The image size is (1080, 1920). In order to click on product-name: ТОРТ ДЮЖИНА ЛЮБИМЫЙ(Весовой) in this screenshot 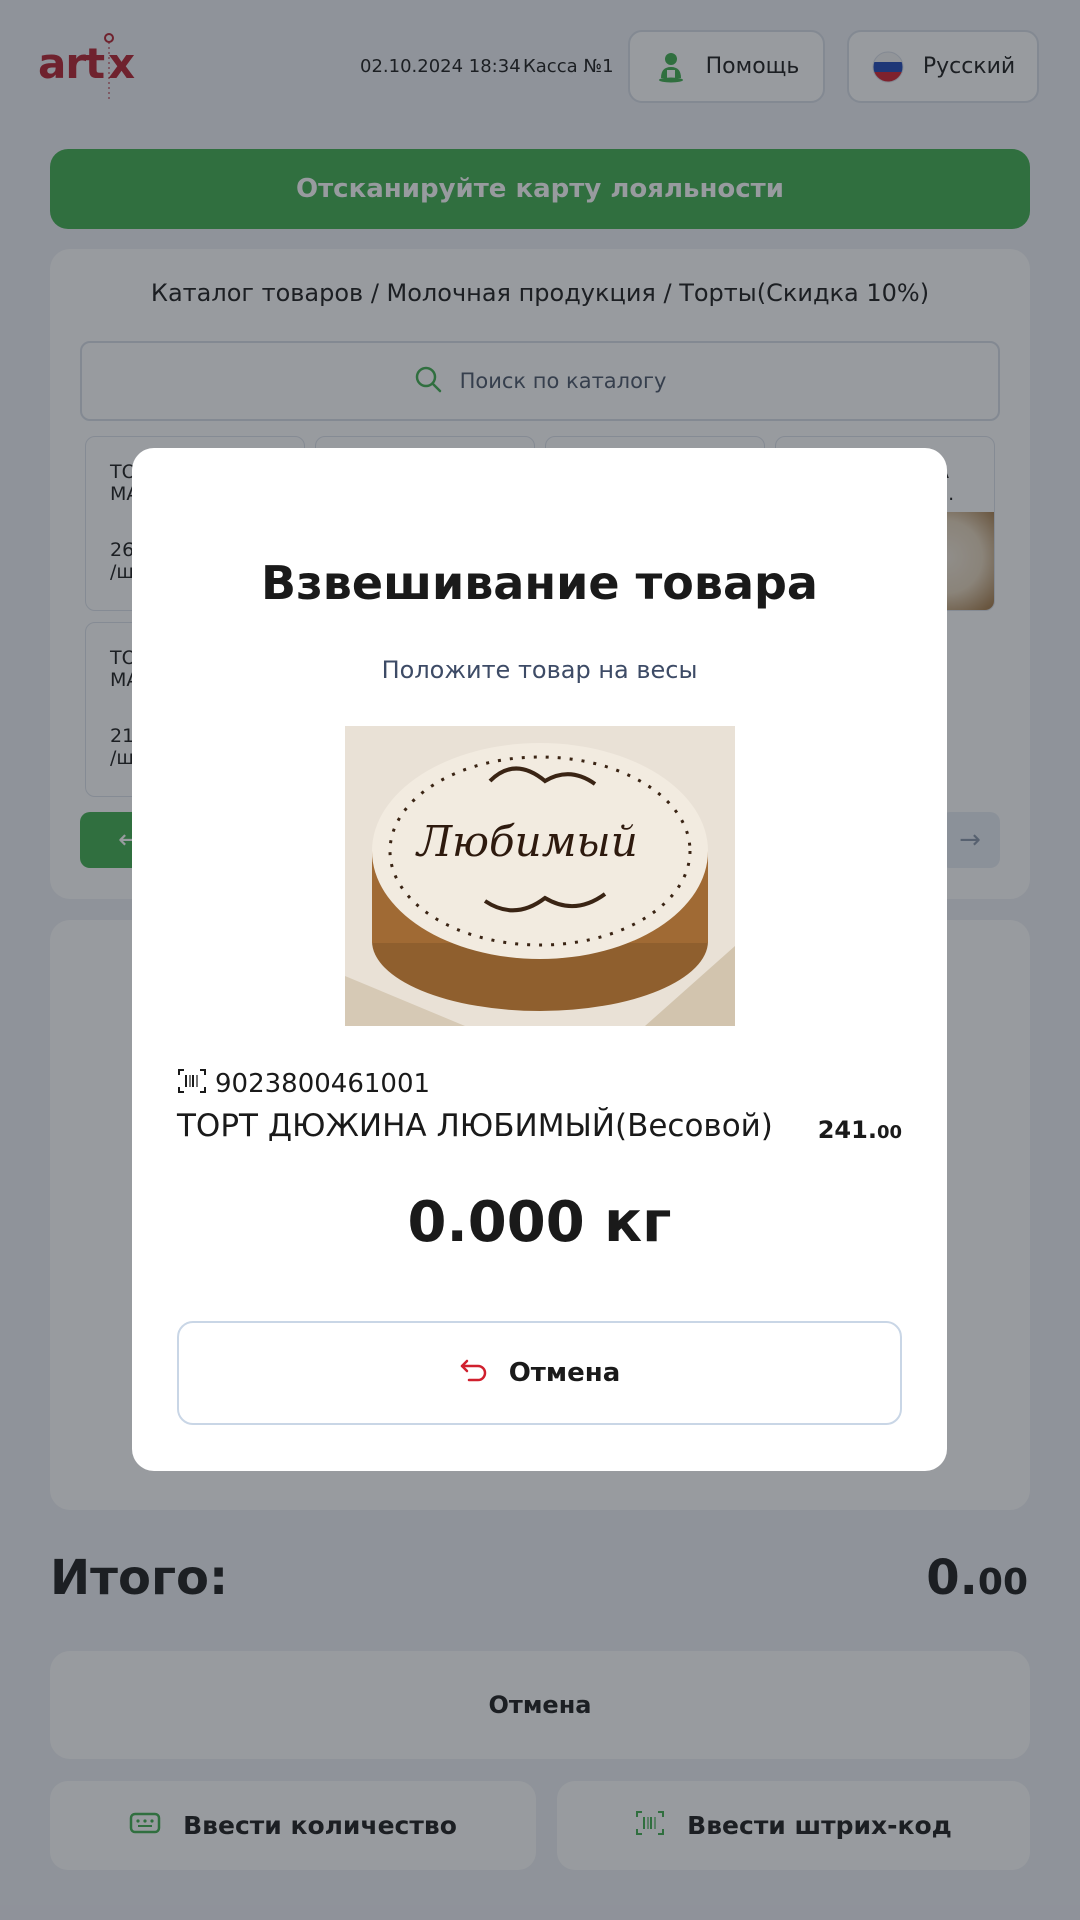, I will do `click(475, 1126)`.